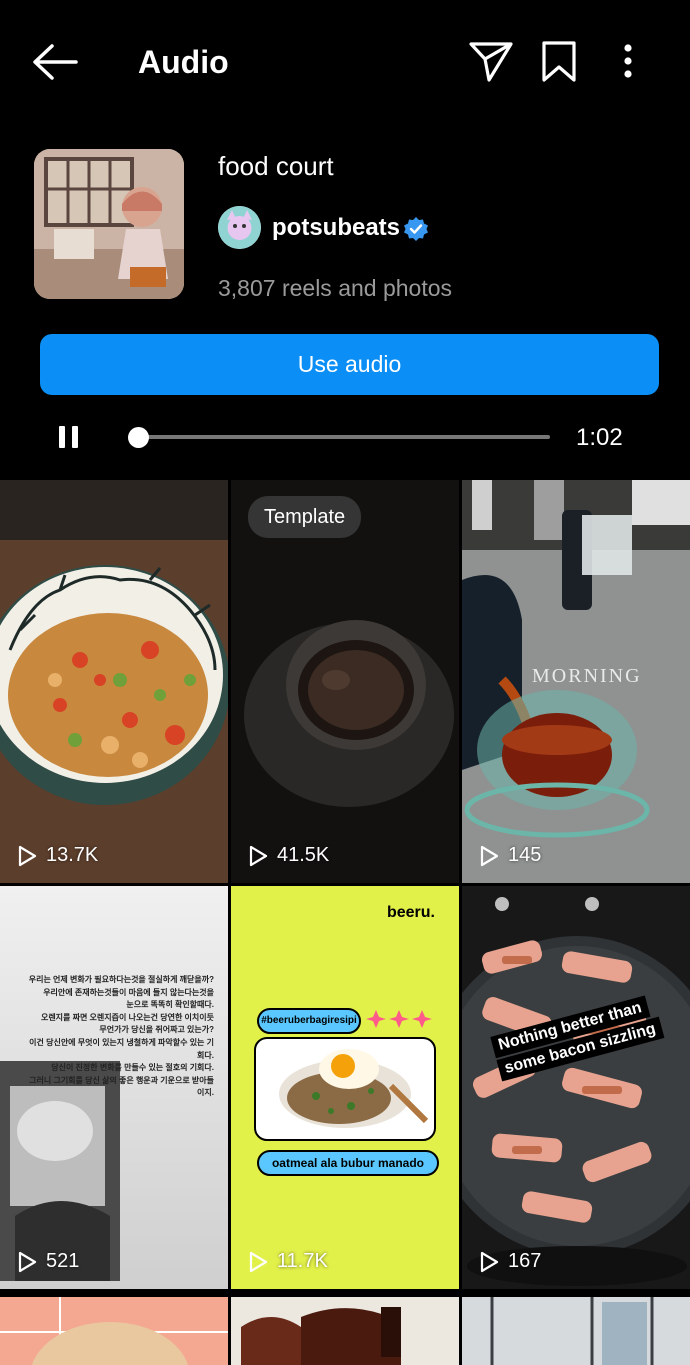  Describe the element at coordinates (336, 228) in the screenshot. I see `artist-name: potsubeats` at that location.